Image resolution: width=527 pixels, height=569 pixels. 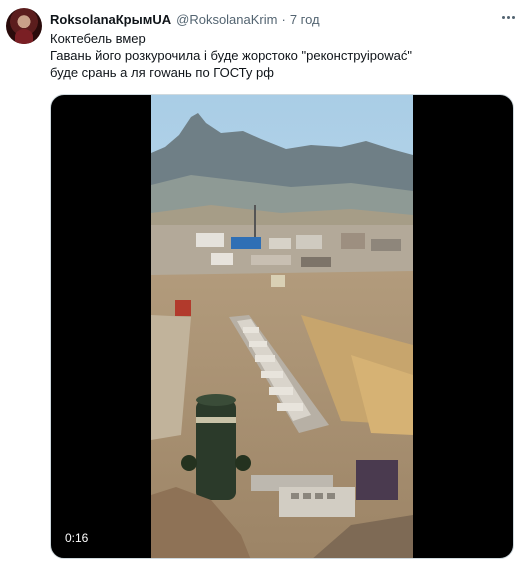 I want to click on more-horizontal-icon, so click(x=503, y=17).